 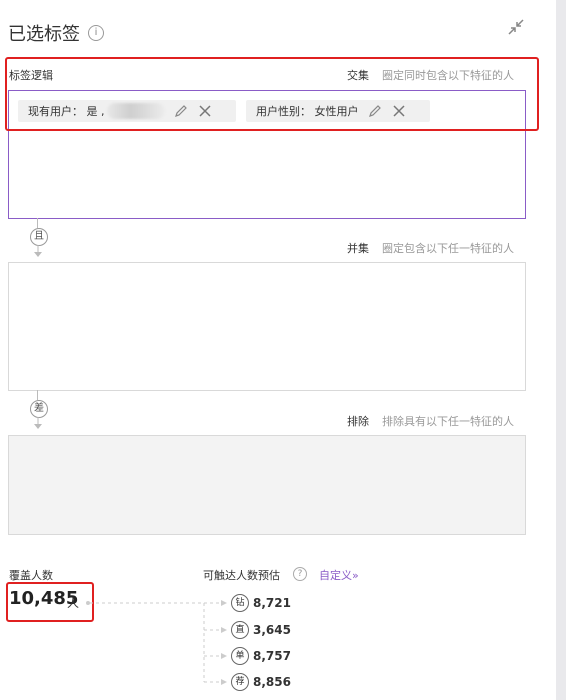 I want to click on reach-connector-lines, so click(x=156, y=642).